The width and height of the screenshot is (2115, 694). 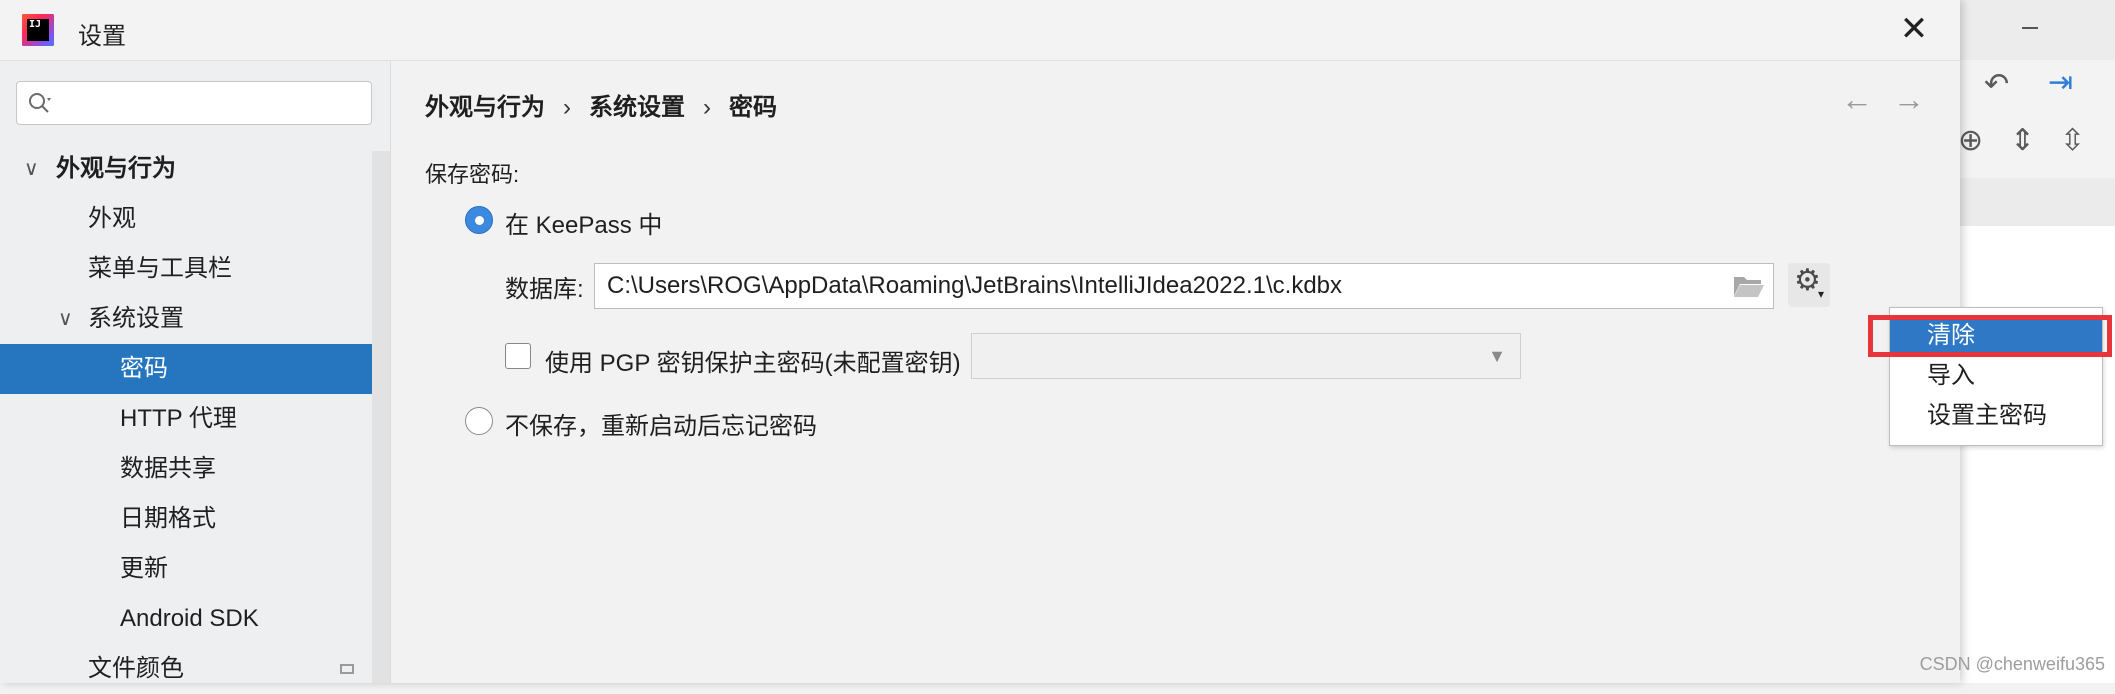 What do you see at coordinates (479, 220) in the screenshot?
I see `keepass-radio` at bounding box center [479, 220].